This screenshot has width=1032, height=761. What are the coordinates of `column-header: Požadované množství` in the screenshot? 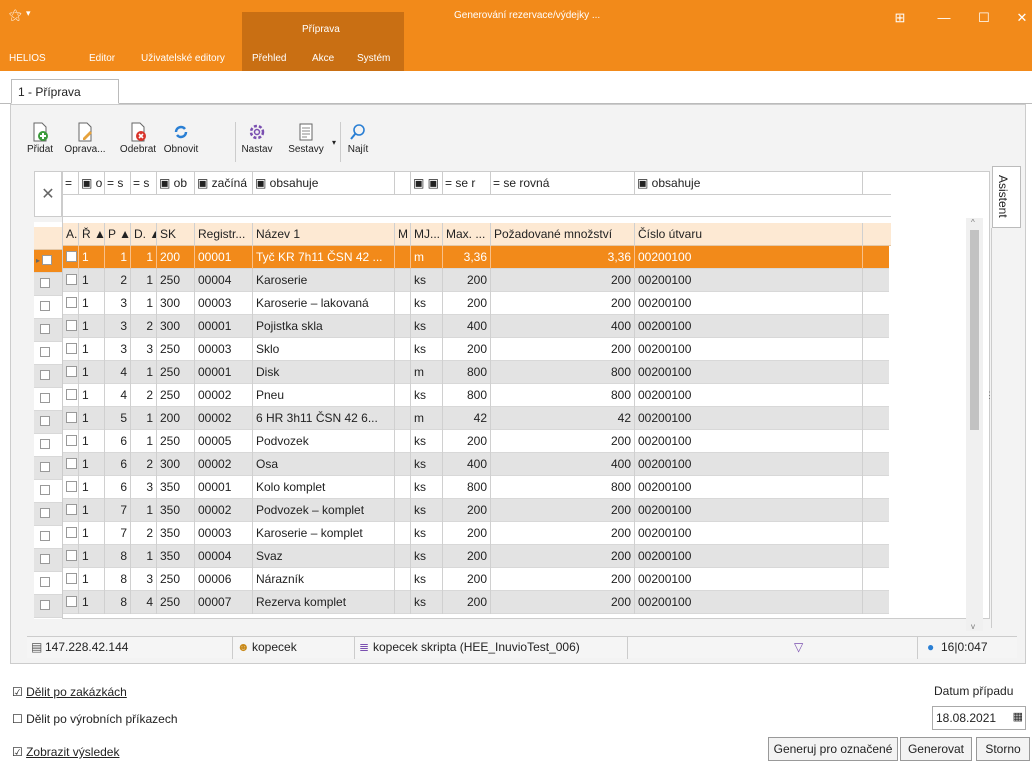 It's located at (563, 234).